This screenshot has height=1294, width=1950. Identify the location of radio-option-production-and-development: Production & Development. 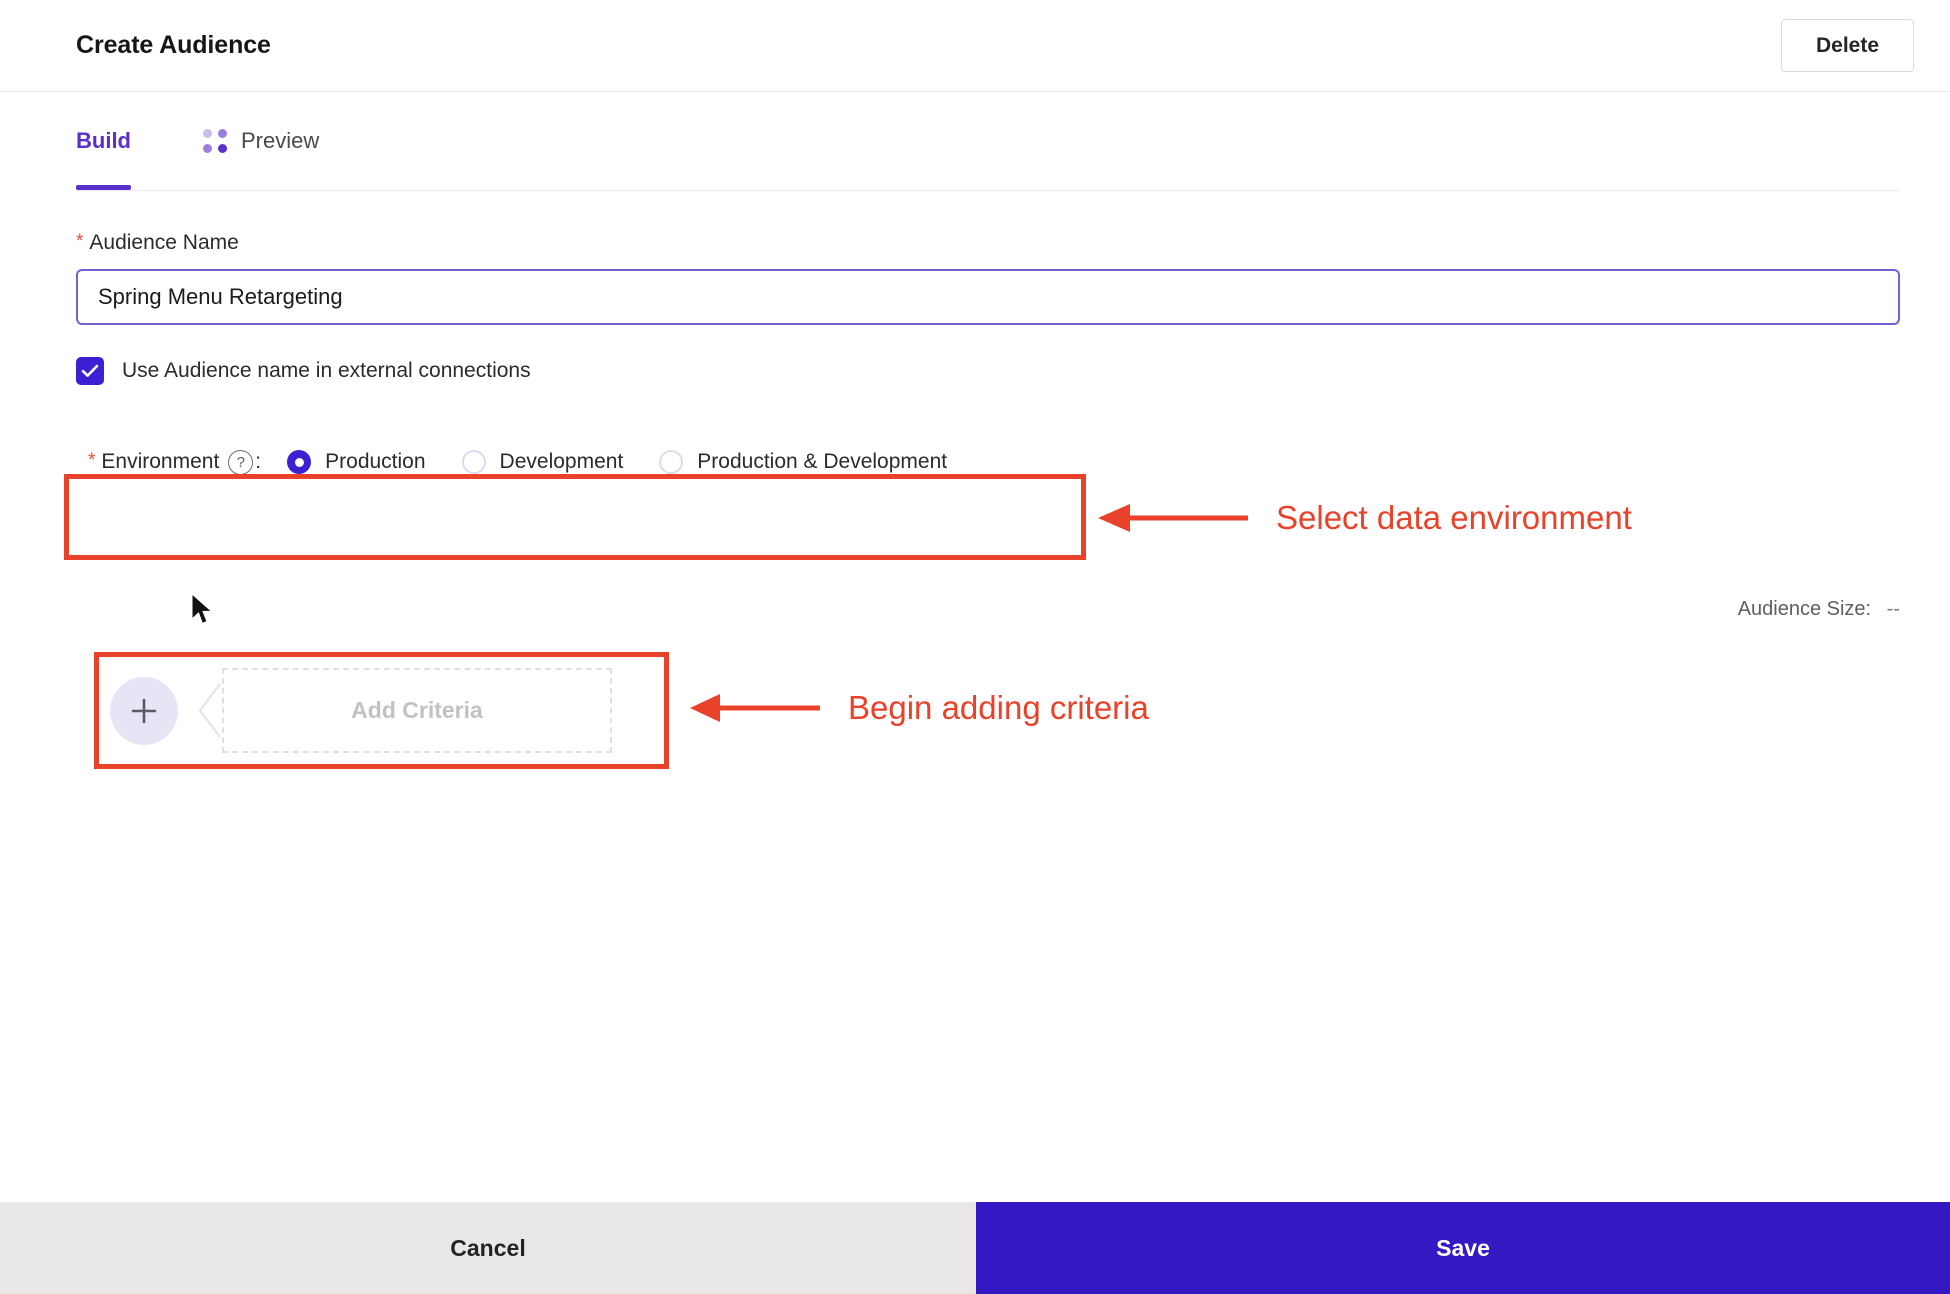
(803, 462).